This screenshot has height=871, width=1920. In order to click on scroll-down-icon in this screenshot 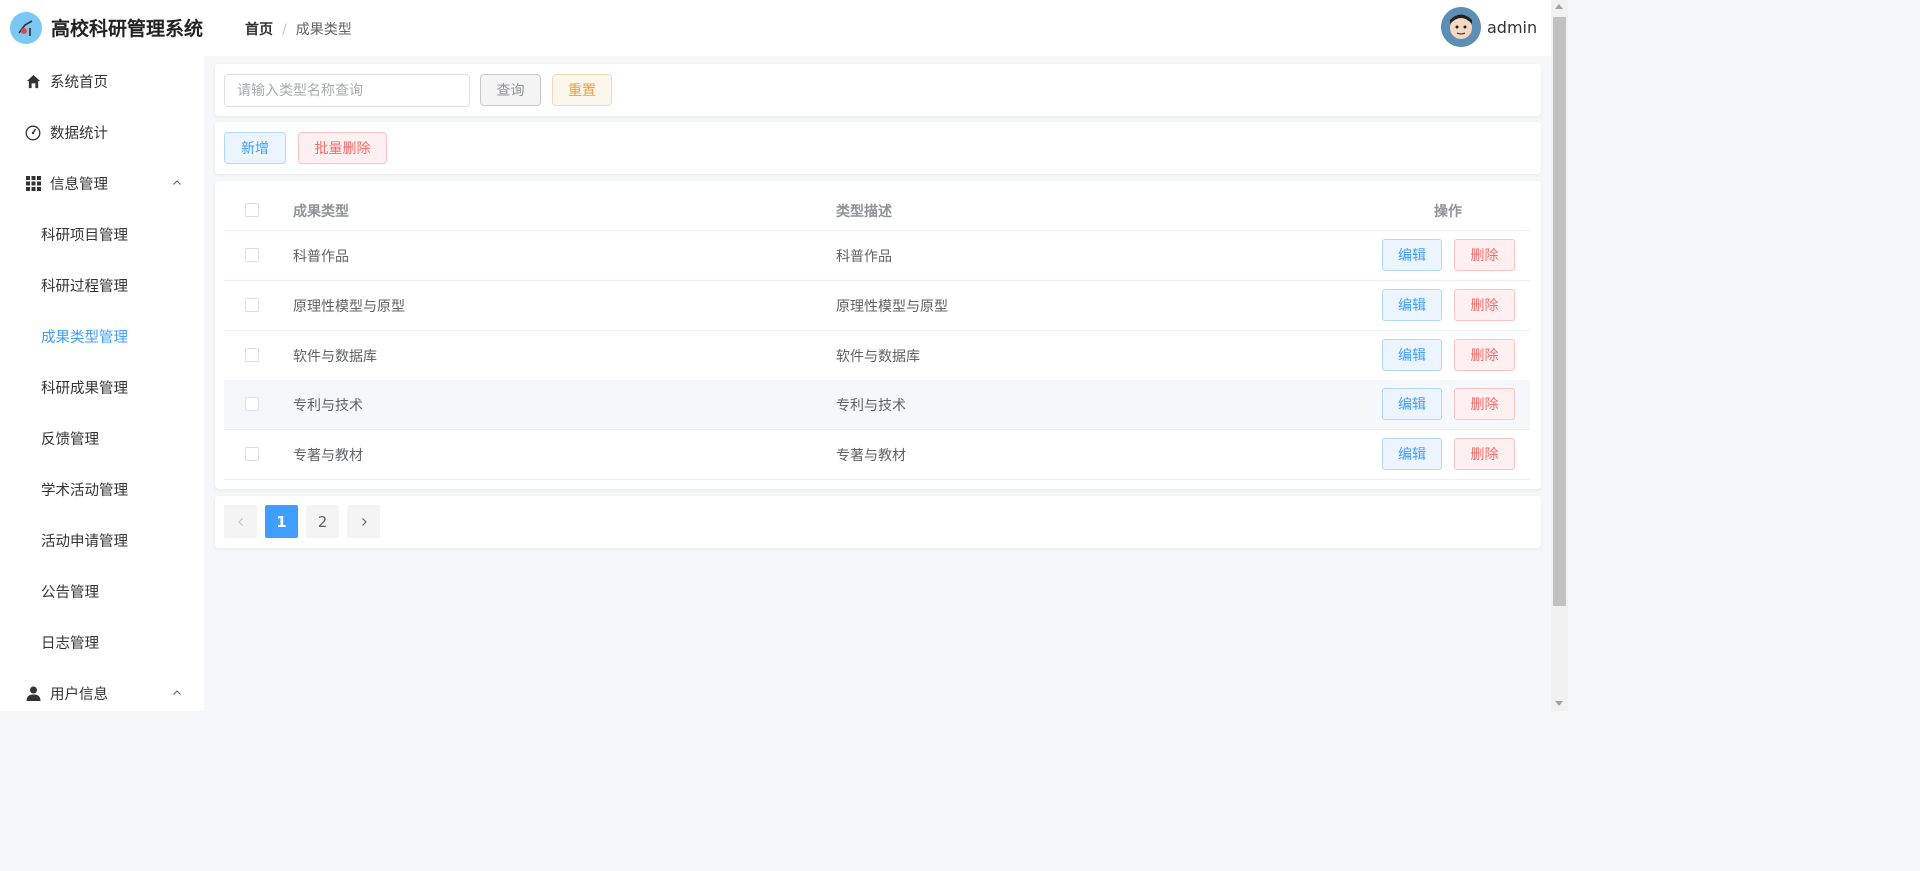, I will do `click(1559, 703)`.